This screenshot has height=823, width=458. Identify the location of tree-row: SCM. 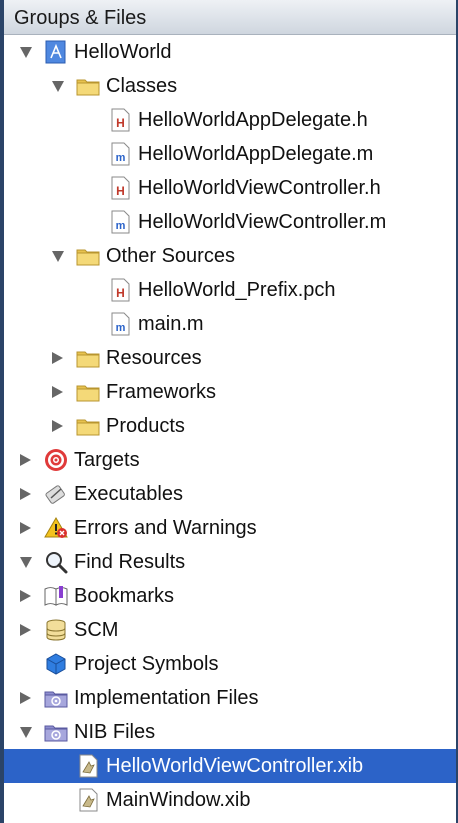
(230, 630).